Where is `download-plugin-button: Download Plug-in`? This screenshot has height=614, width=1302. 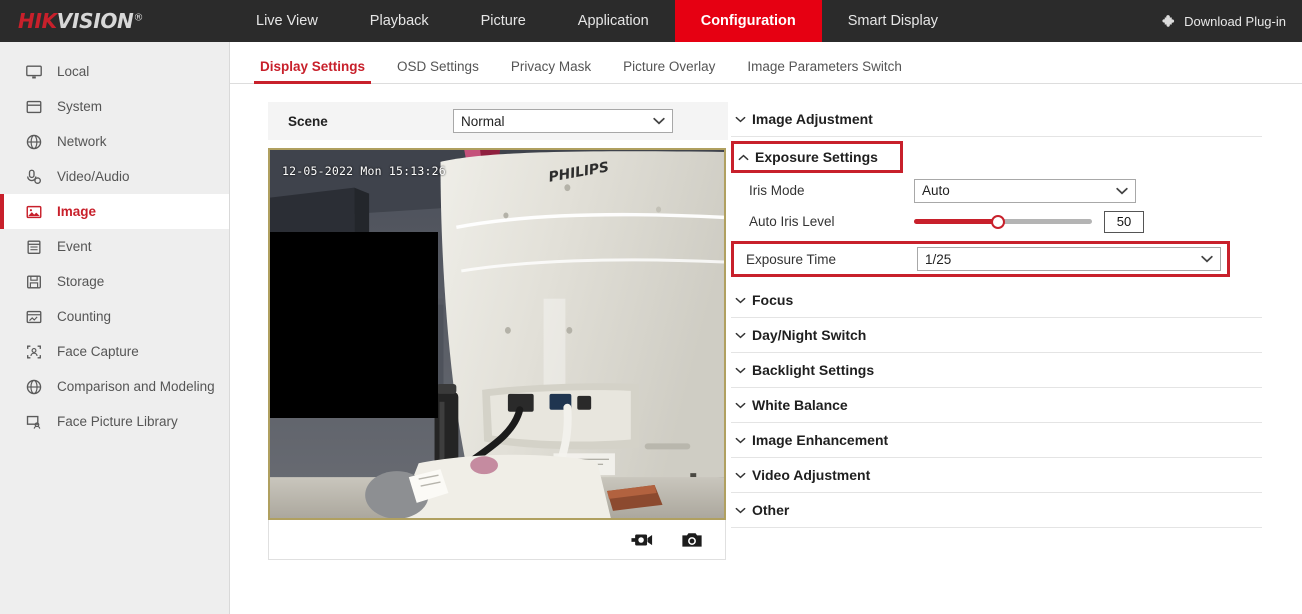
download-plugin-button: Download Plug-in is located at coordinates (1232, 21).